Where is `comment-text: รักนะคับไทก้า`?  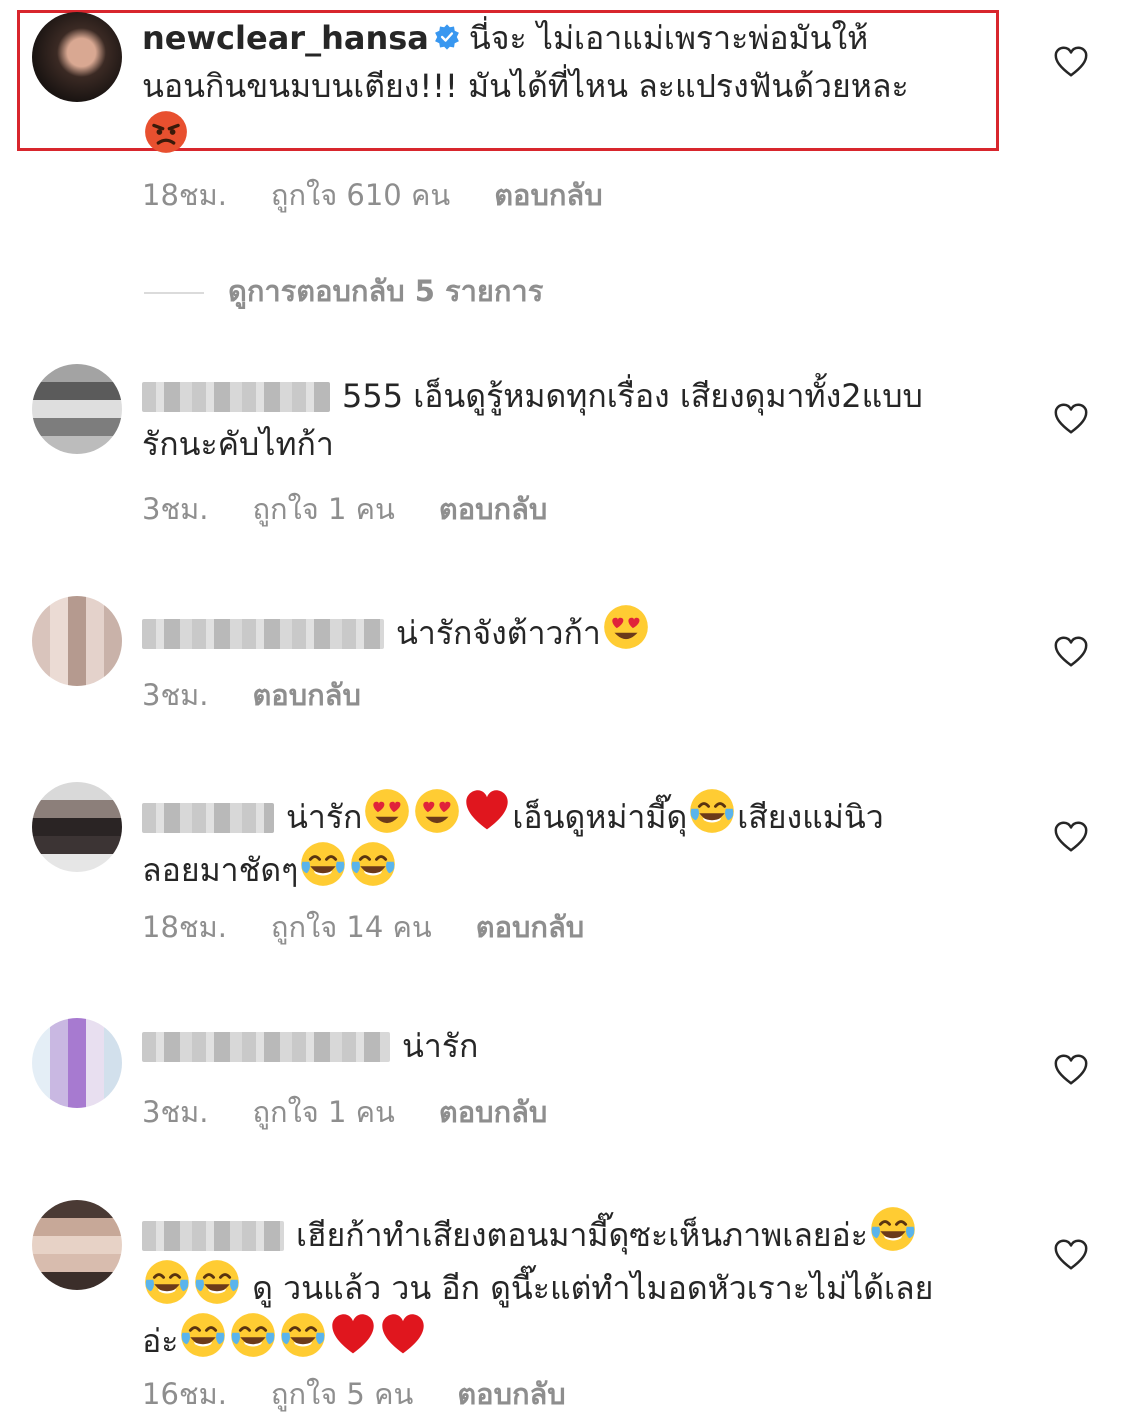 comment-text: รักนะคับไทก้า is located at coordinates (238, 444).